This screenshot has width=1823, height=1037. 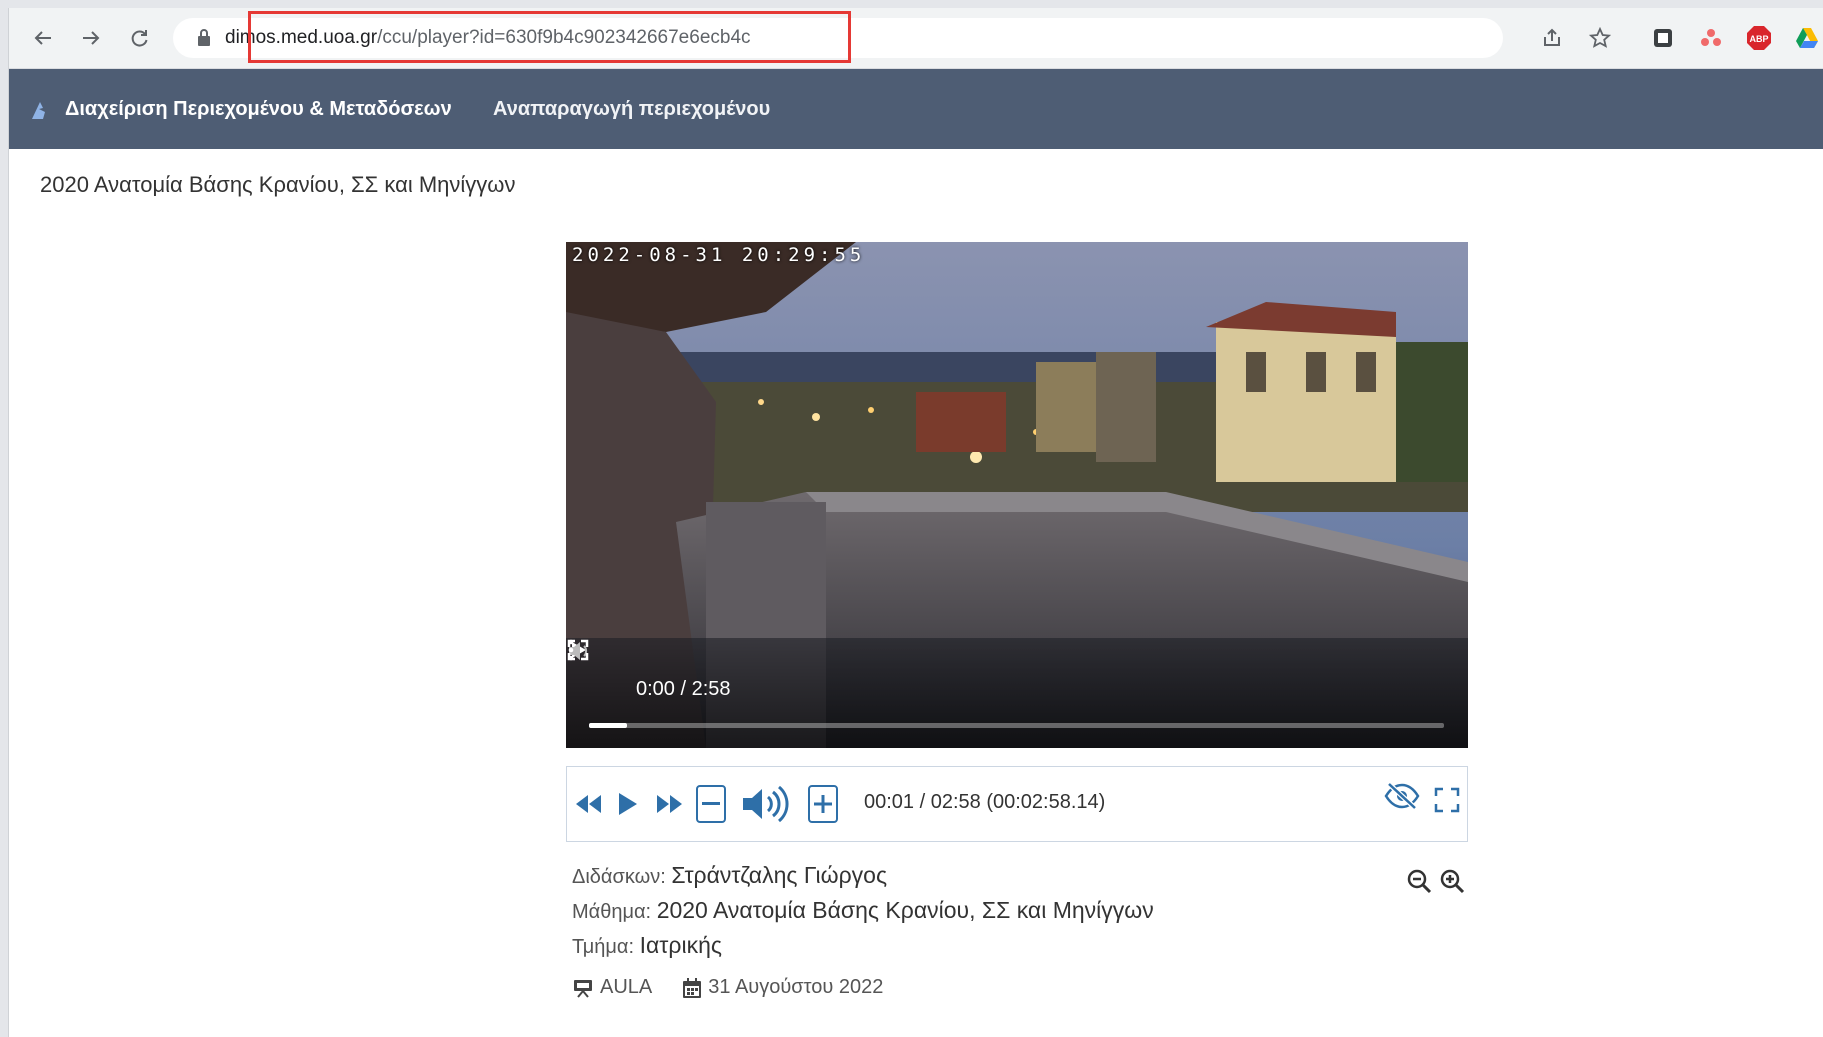 What do you see at coordinates (985, 802) in the screenshot?
I see `playback-time-display: 00:01 / 02:58 (00:02:58.14)` at bounding box center [985, 802].